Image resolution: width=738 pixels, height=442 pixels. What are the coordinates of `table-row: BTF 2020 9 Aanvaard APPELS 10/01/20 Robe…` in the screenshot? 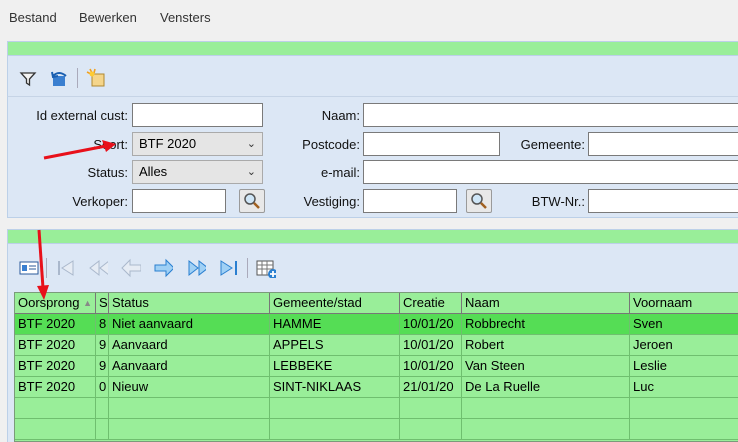 It's located at (376, 345).